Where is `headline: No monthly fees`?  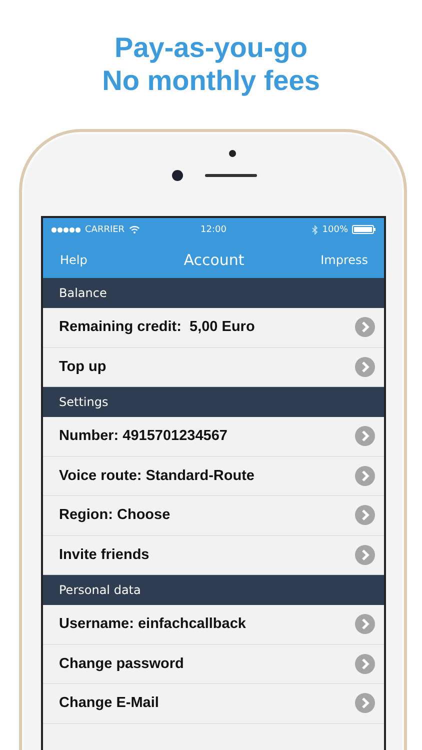 headline: No monthly fees is located at coordinates (211, 80).